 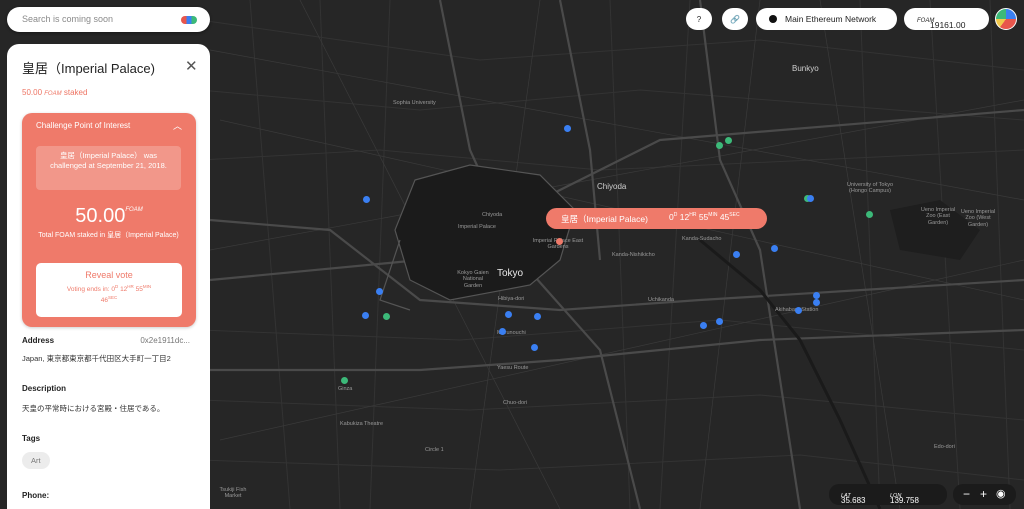 I want to click on close-icon: ✕, so click(x=191, y=66).